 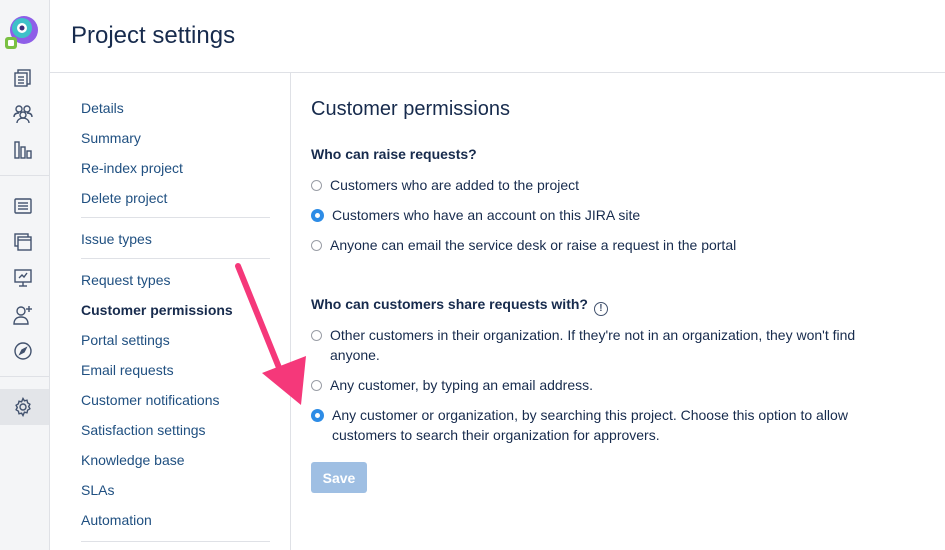 I want to click on invite-team-icon, so click(x=23, y=315).